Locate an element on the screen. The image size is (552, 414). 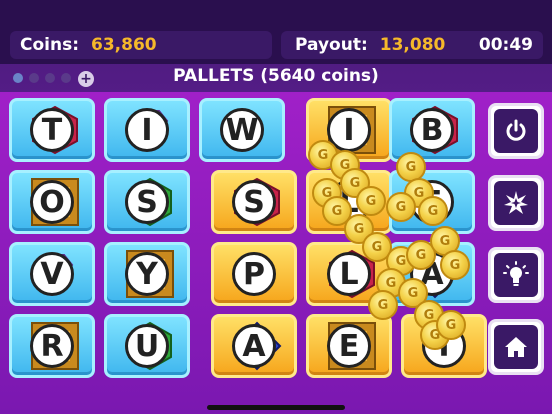
tile-letter: R is located at coordinates (52, 346).